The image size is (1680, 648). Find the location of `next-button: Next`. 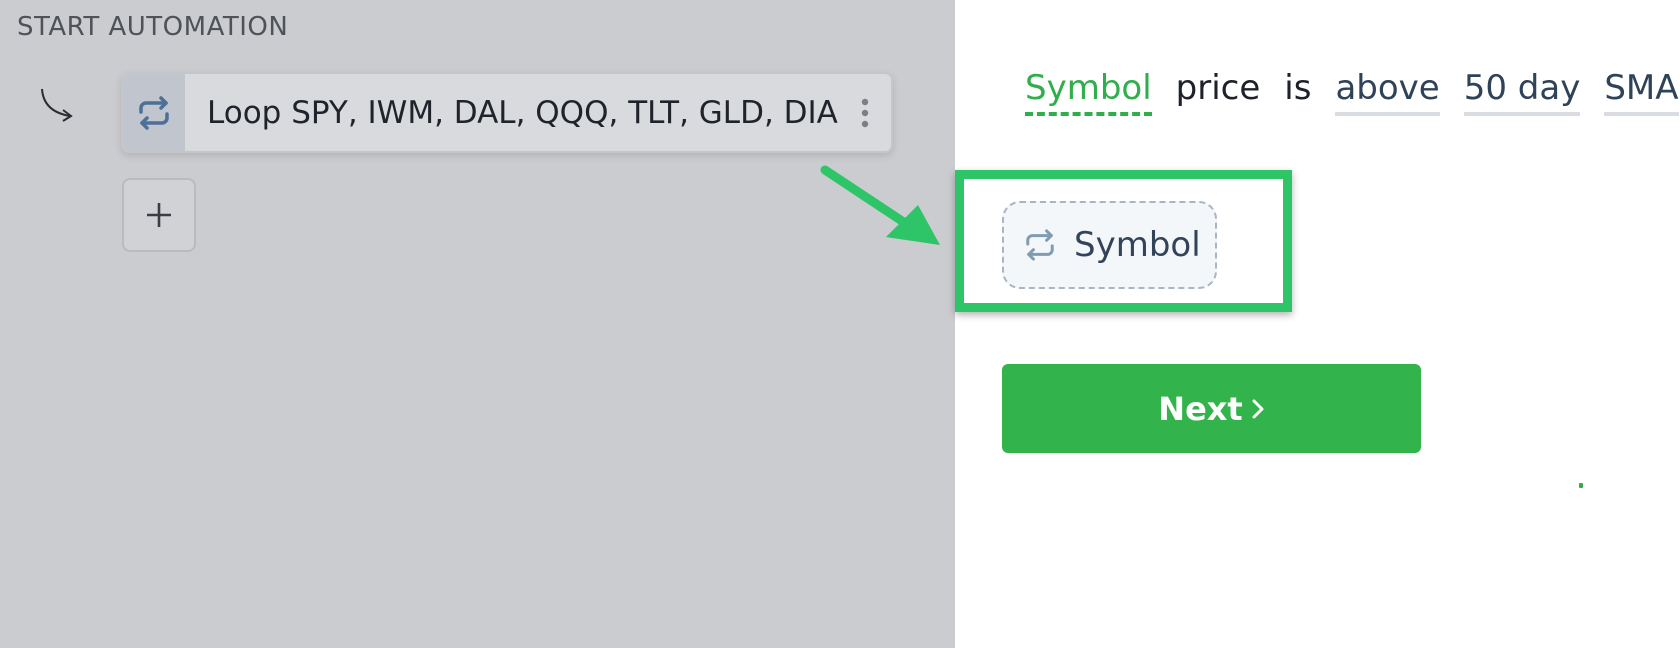

next-button: Next is located at coordinates (1211, 408).